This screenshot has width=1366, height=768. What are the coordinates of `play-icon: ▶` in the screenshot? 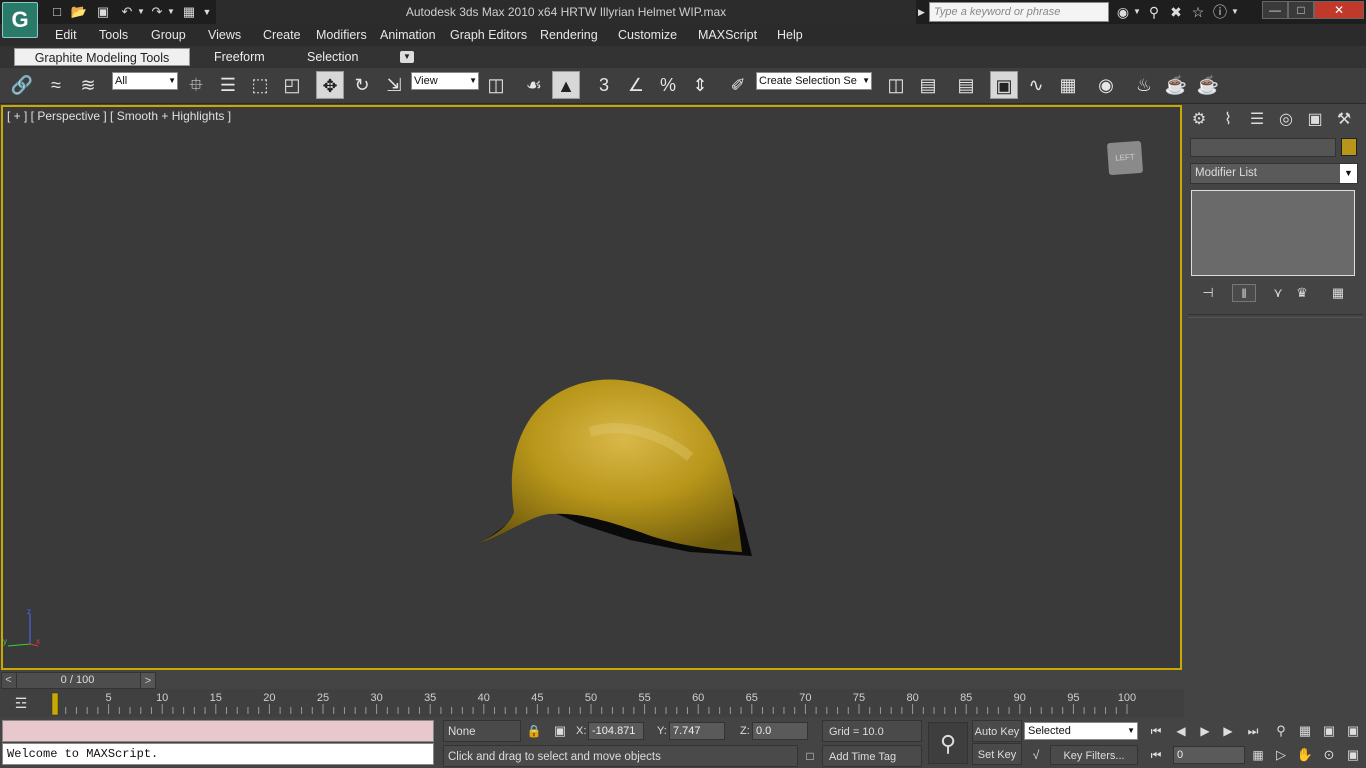 It's located at (1205, 731).